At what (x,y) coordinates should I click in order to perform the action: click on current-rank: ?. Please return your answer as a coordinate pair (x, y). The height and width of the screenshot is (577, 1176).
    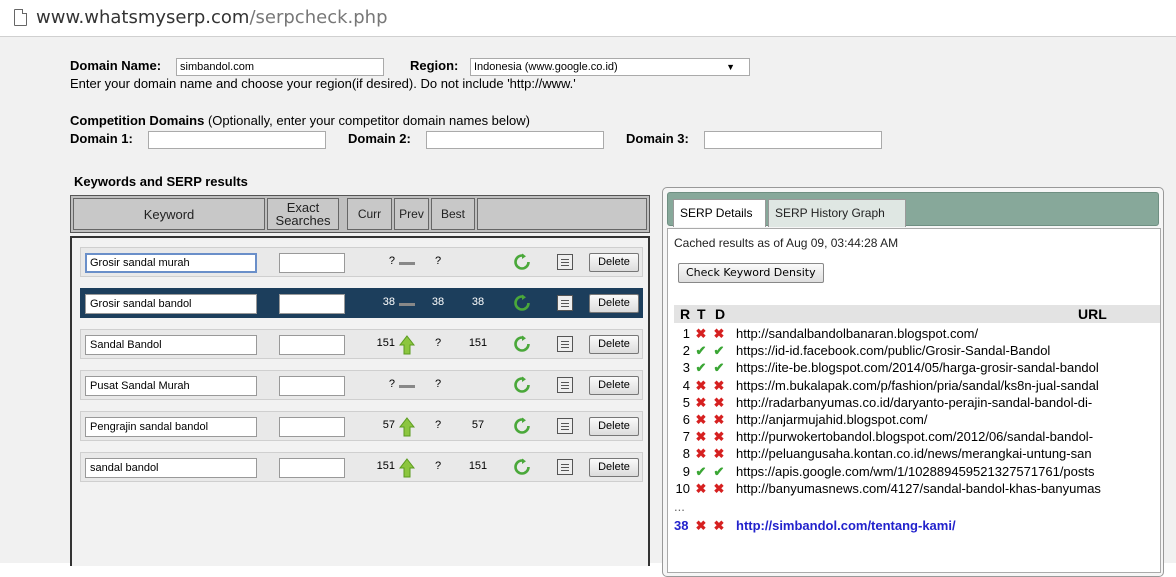
    Looking at the image, I should click on (391, 261).